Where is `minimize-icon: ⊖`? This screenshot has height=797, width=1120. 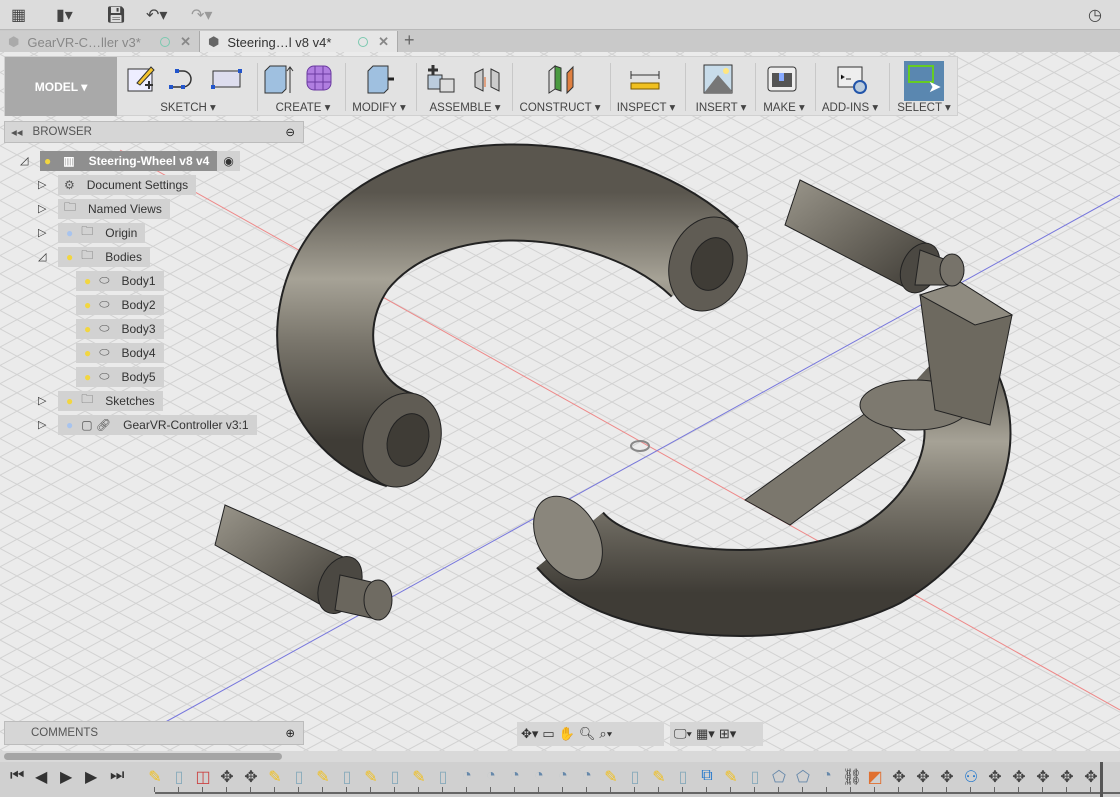
minimize-icon: ⊖ is located at coordinates (290, 132).